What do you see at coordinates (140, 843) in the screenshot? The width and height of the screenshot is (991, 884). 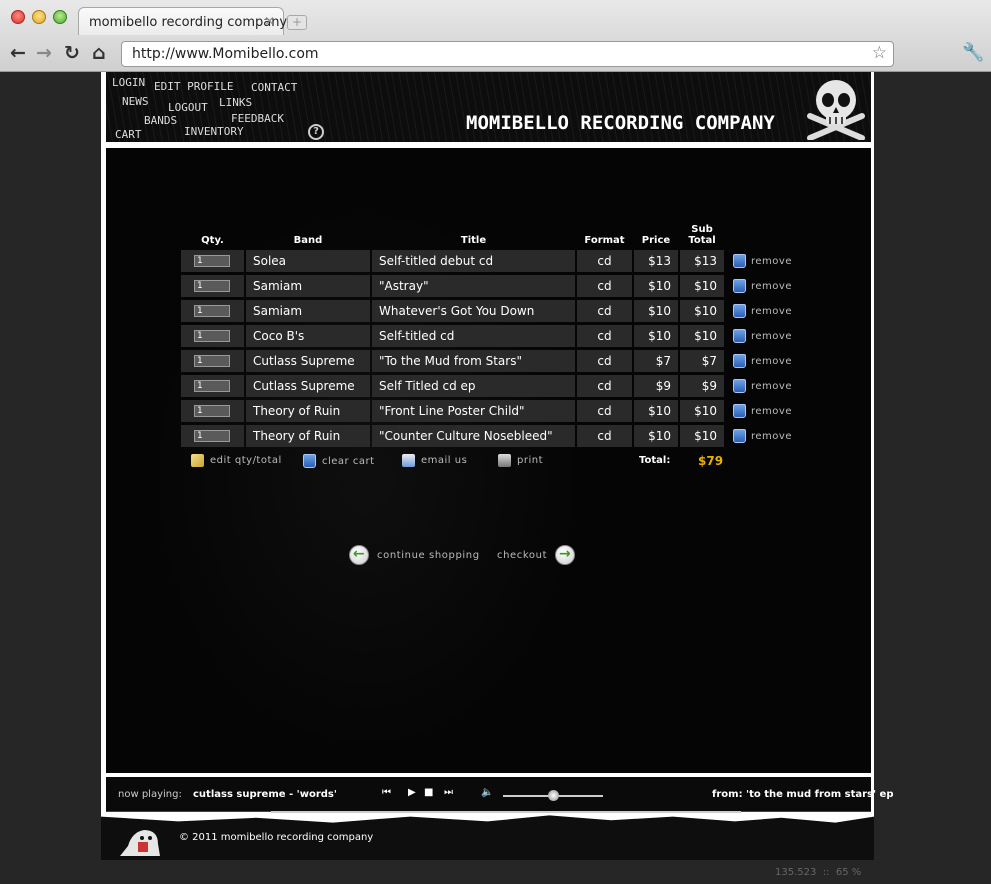 I see `ghost-mascot-icon` at bounding box center [140, 843].